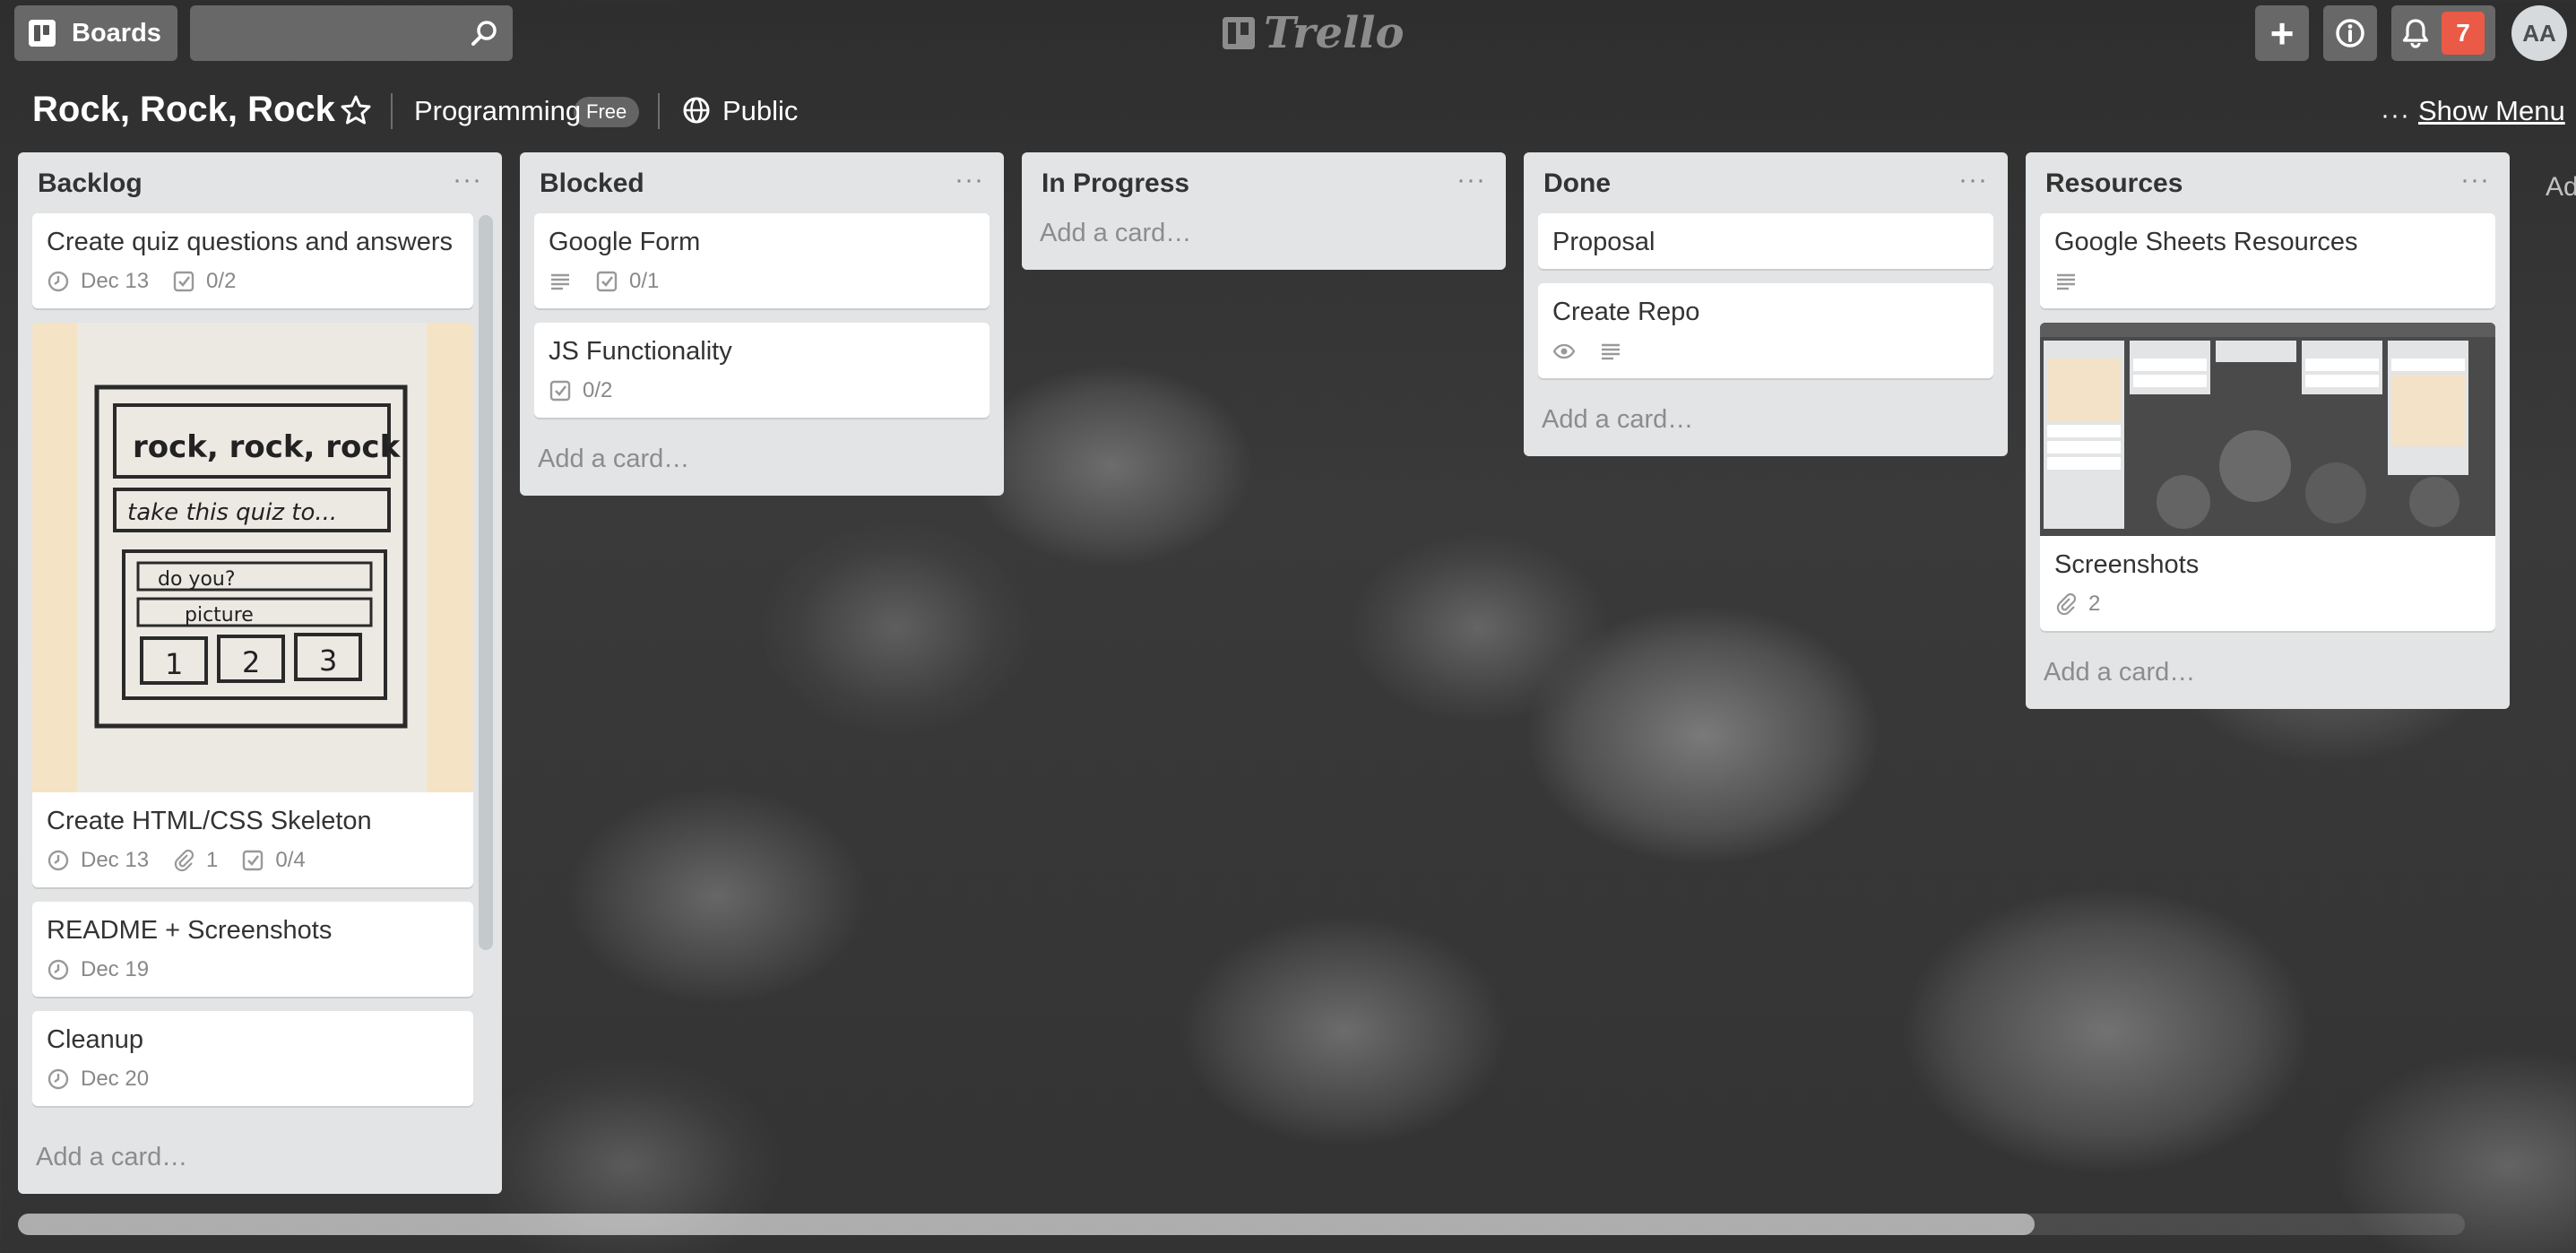 The image size is (2576, 1253). I want to click on list-header: Blocked ···, so click(762, 182).